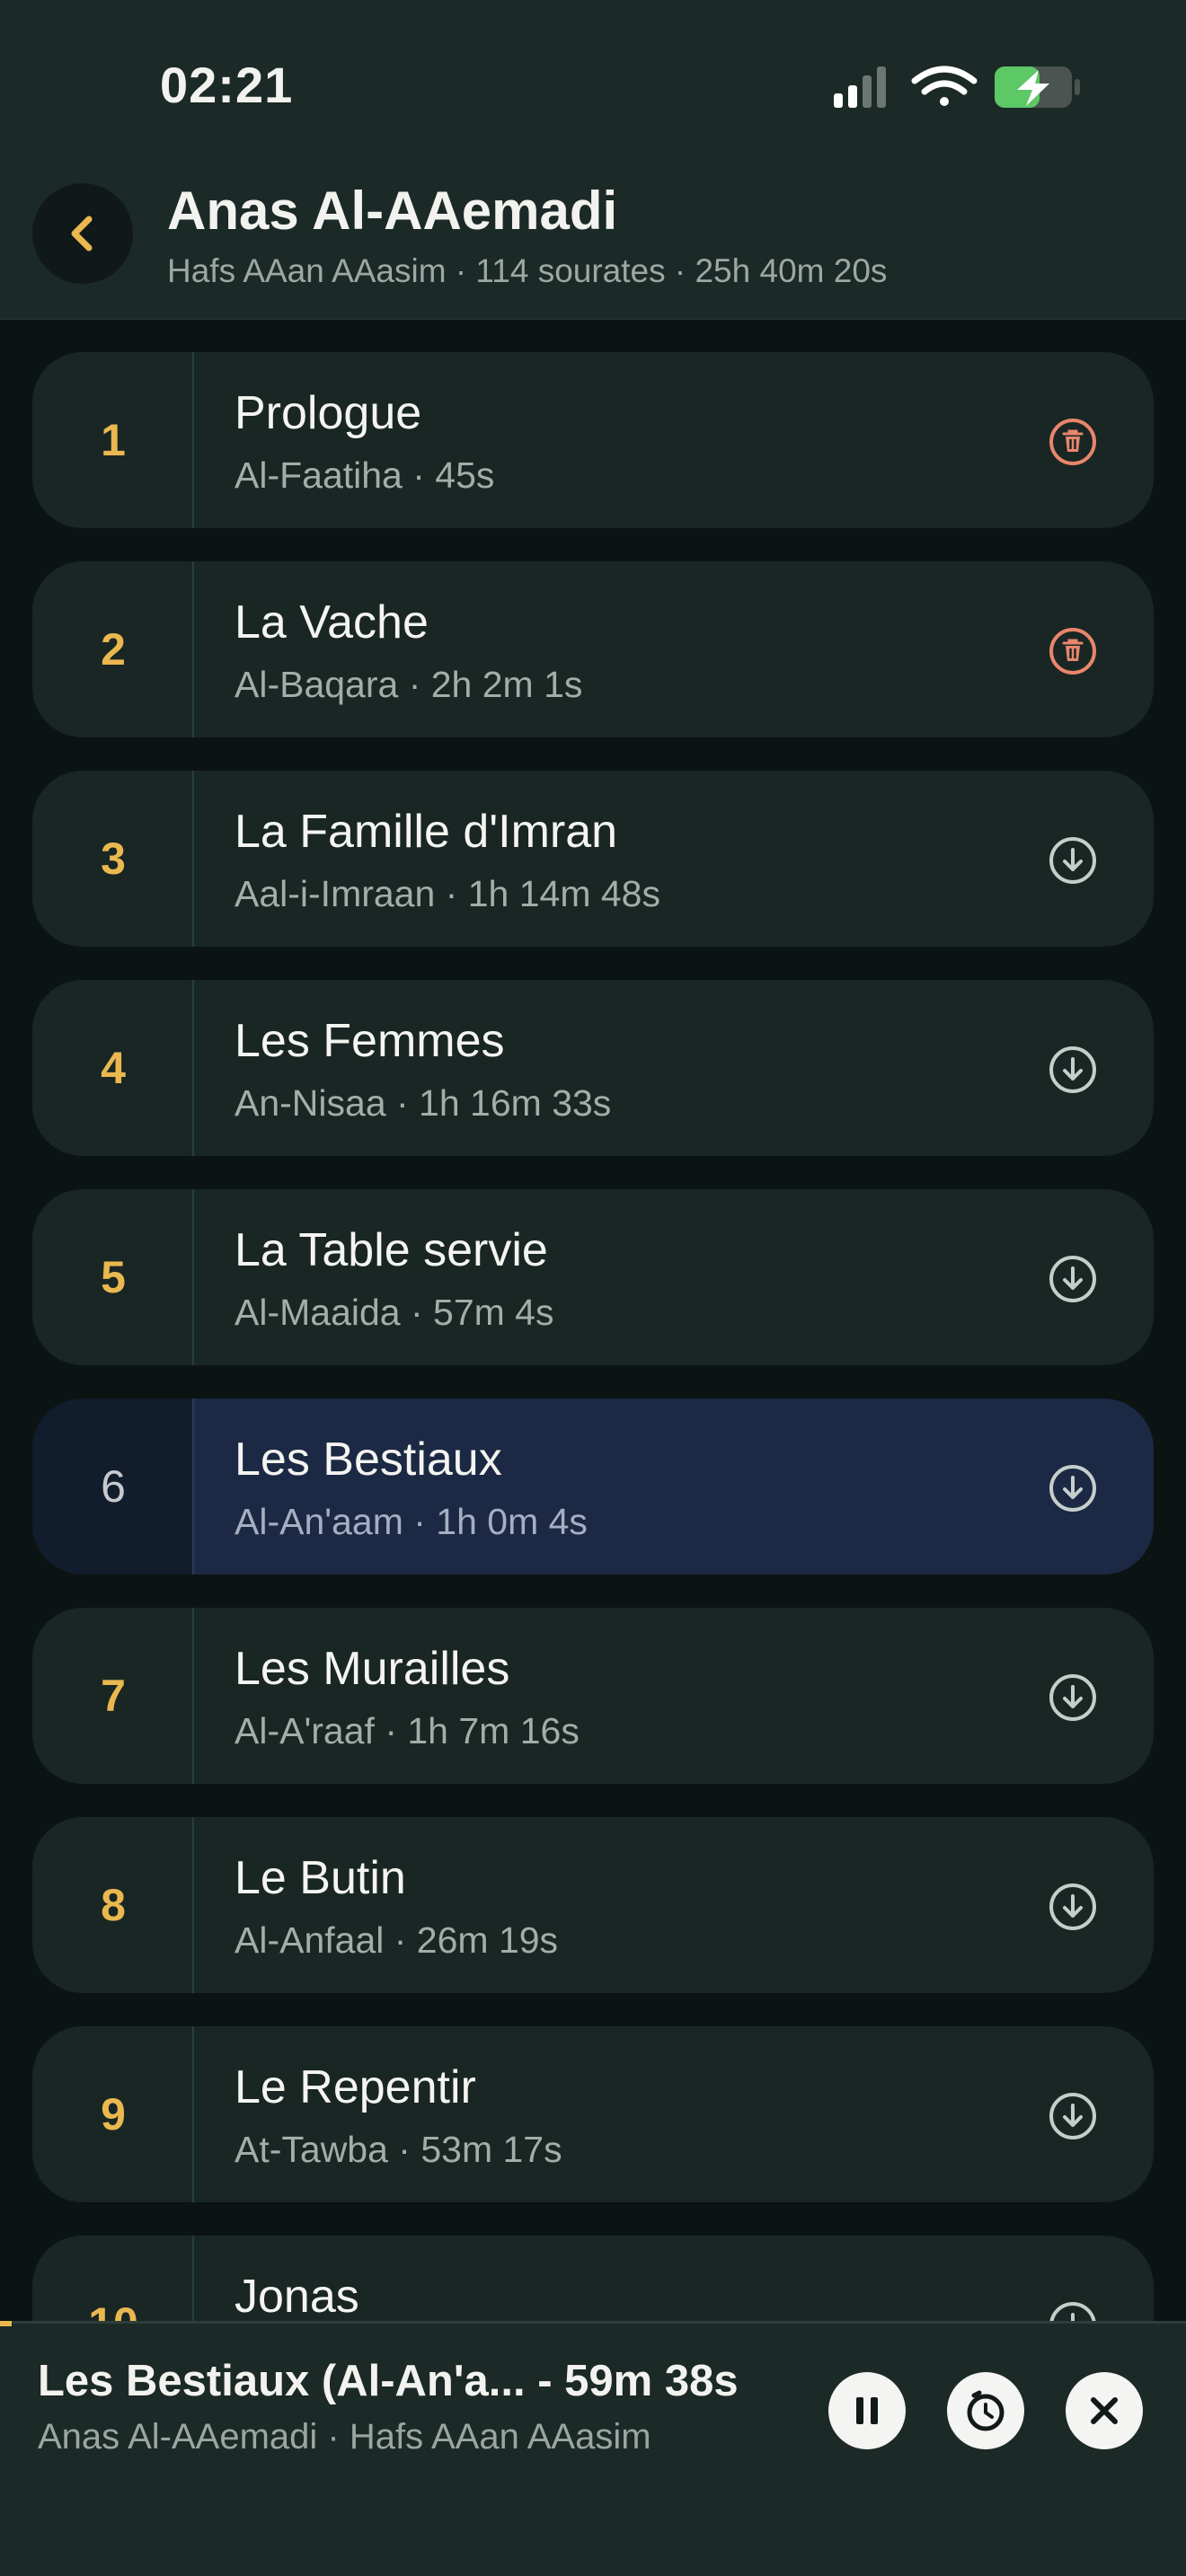 The width and height of the screenshot is (1186, 2576). I want to click on surah-number: 6, so click(113, 1486).